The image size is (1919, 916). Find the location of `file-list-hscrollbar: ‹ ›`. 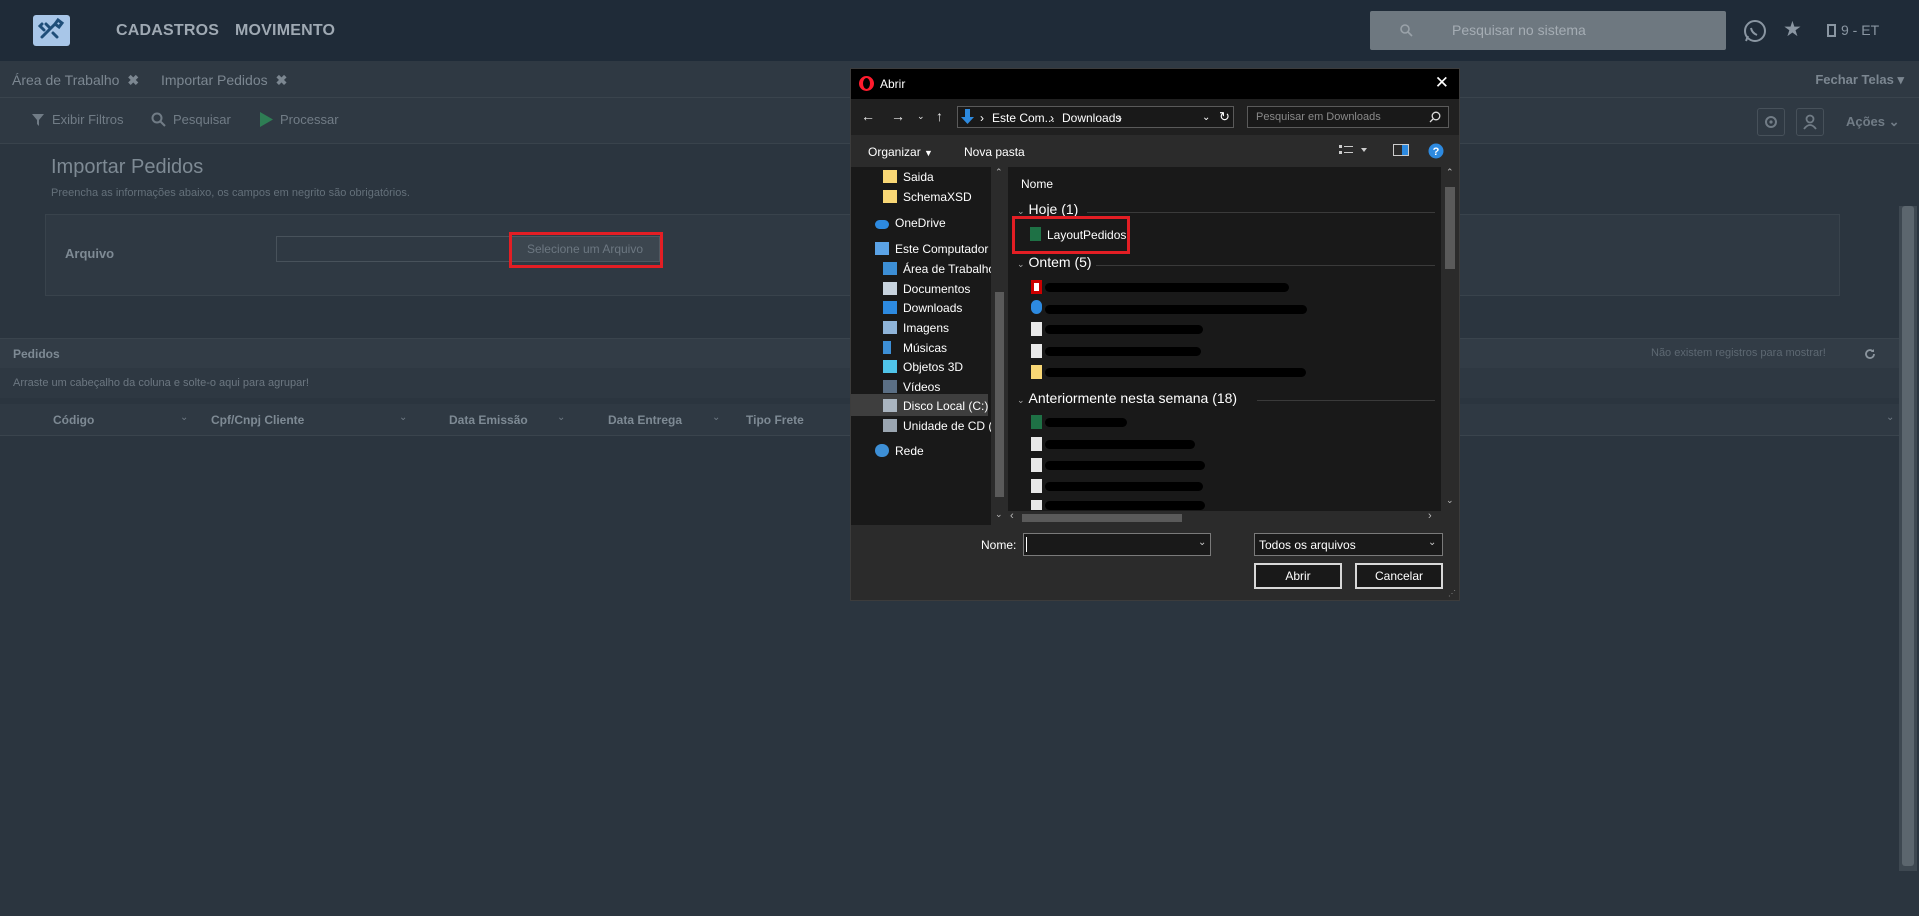

file-list-hscrollbar: ‹ › is located at coordinates (1233, 517).